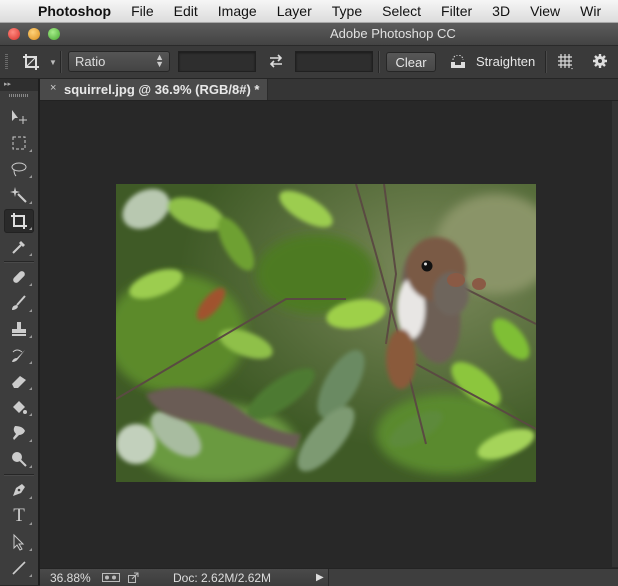  Describe the element at coordinates (133, 577) in the screenshot. I see `share-icon` at that location.